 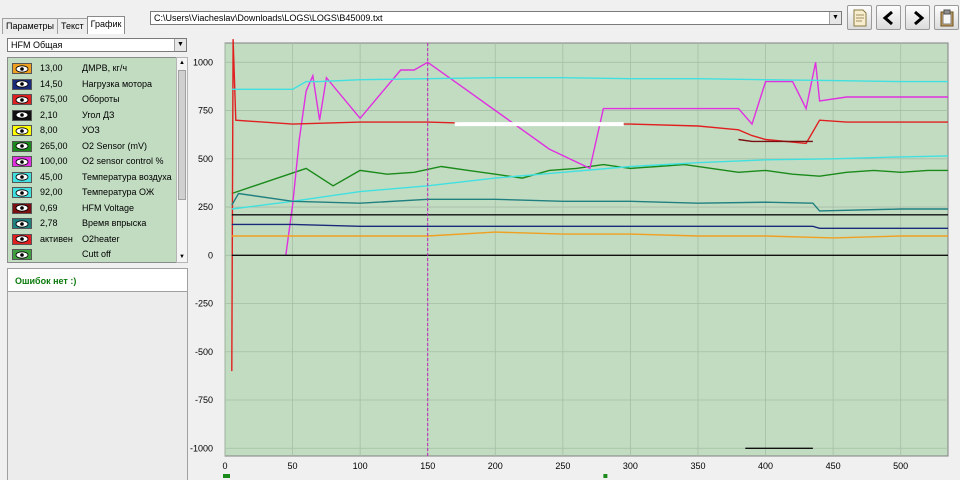 What do you see at coordinates (30, 26) in the screenshot?
I see `tab-0: Параметры` at bounding box center [30, 26].